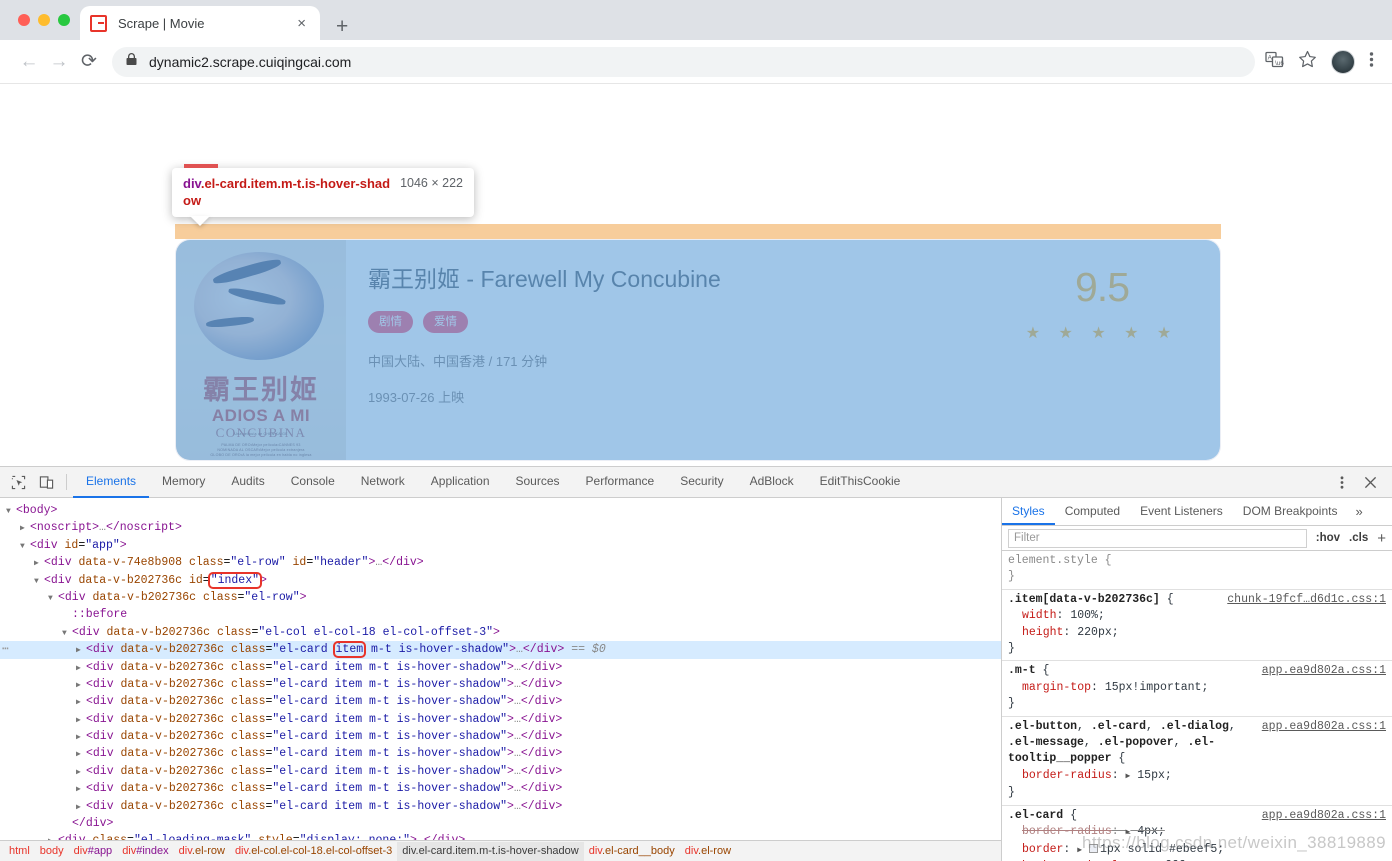  Describe the element at coordinates (1371, 62) in the screenshot. I see `chrome-menu-icon` at that location.